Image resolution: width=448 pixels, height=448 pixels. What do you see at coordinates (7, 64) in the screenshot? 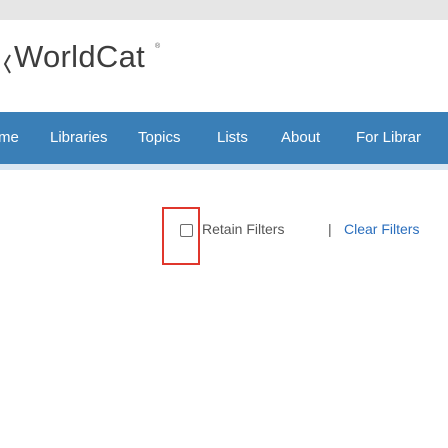
I see `worldcat-logo-icon` at bounding box center [7, 64].